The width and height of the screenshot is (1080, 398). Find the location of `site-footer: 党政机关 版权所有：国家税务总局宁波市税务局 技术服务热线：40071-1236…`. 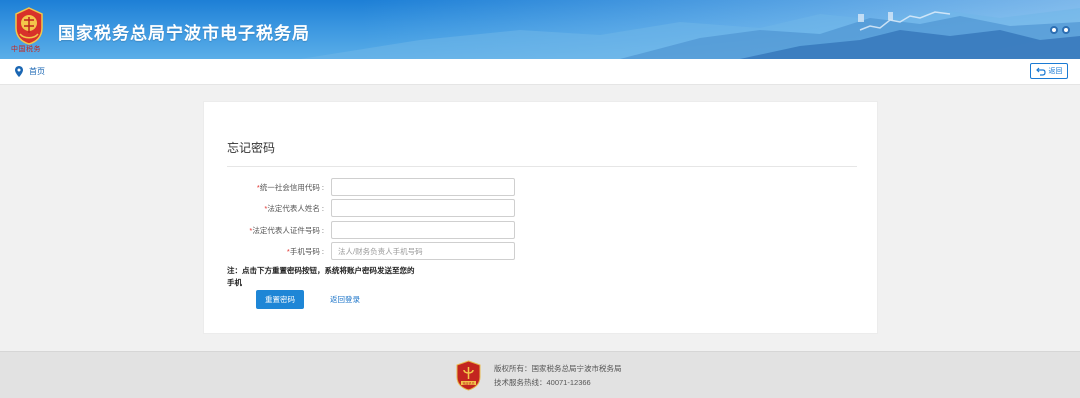

site-footer: 党政机关 版权所有：国家税务总局宁波市税务局 技术服务热线：40071-1236… is located at coordinates (540, 374).